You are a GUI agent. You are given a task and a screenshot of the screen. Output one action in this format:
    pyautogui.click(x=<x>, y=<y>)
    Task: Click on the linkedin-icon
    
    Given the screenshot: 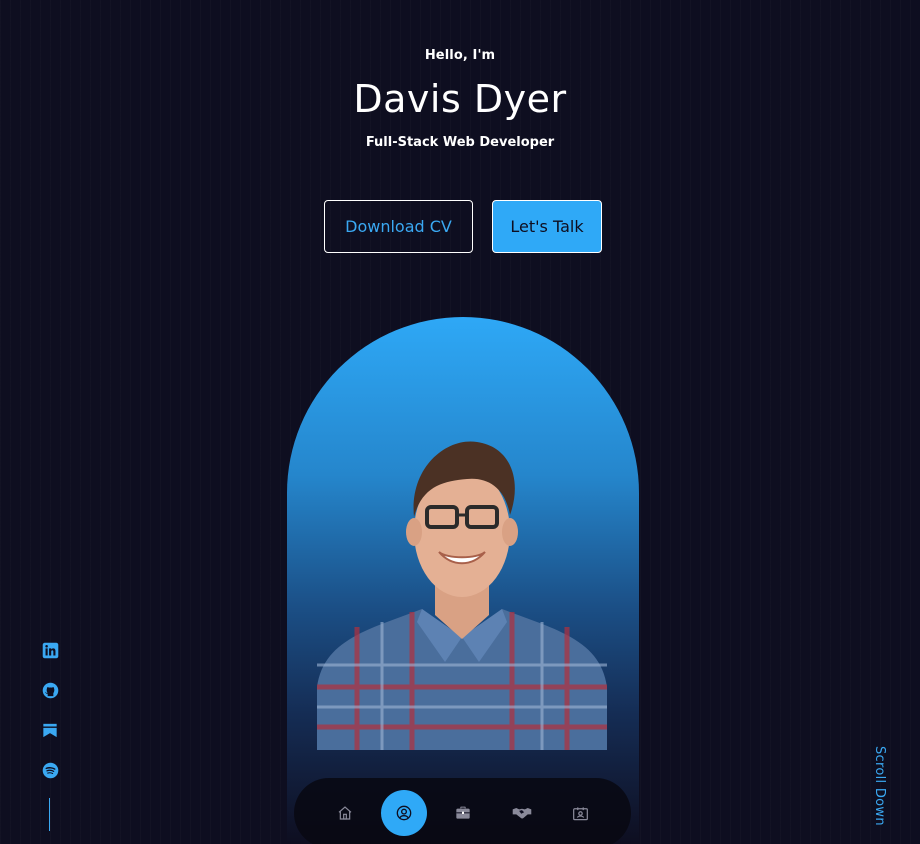 What is the action you would take?
    pyautogui.click(x=50, y=650)
    